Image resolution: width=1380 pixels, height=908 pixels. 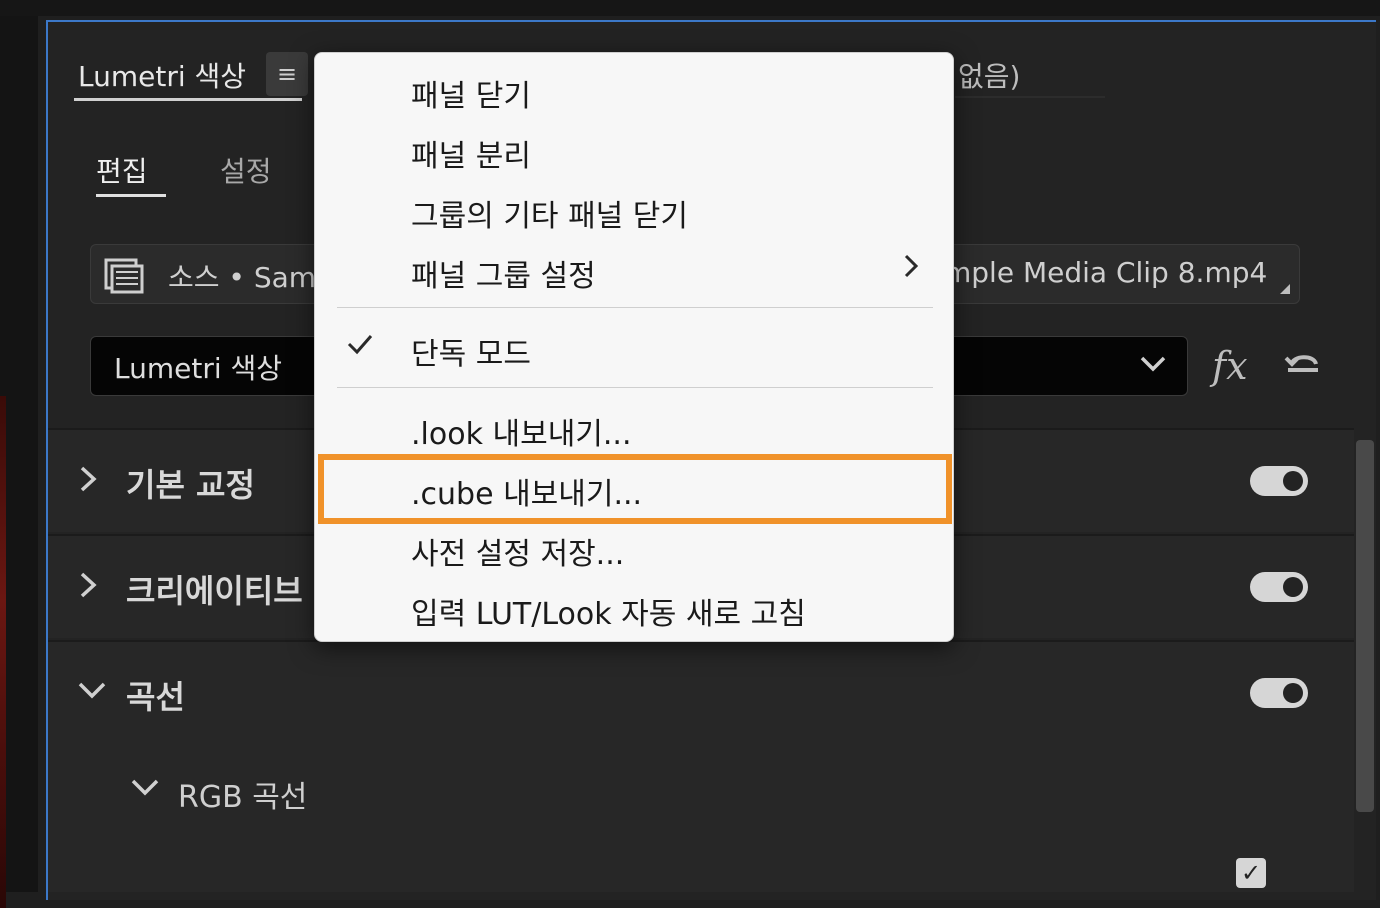 I want to click on tab-edit-underline, so click(x=131, y=195).